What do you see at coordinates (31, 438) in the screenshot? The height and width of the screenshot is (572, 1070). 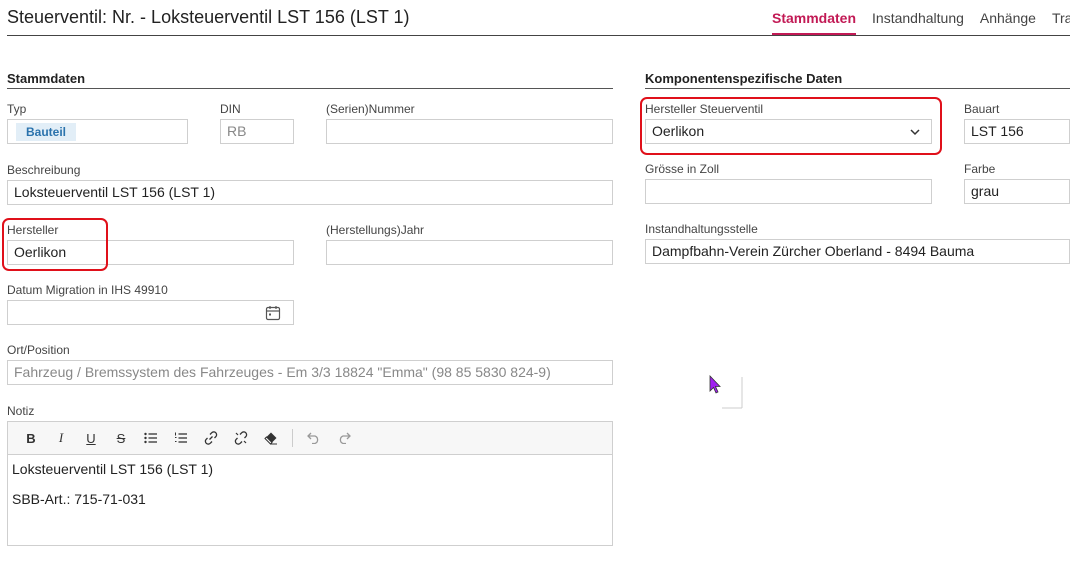 I see `bold-icon: B` at bounding box center [31, 438].